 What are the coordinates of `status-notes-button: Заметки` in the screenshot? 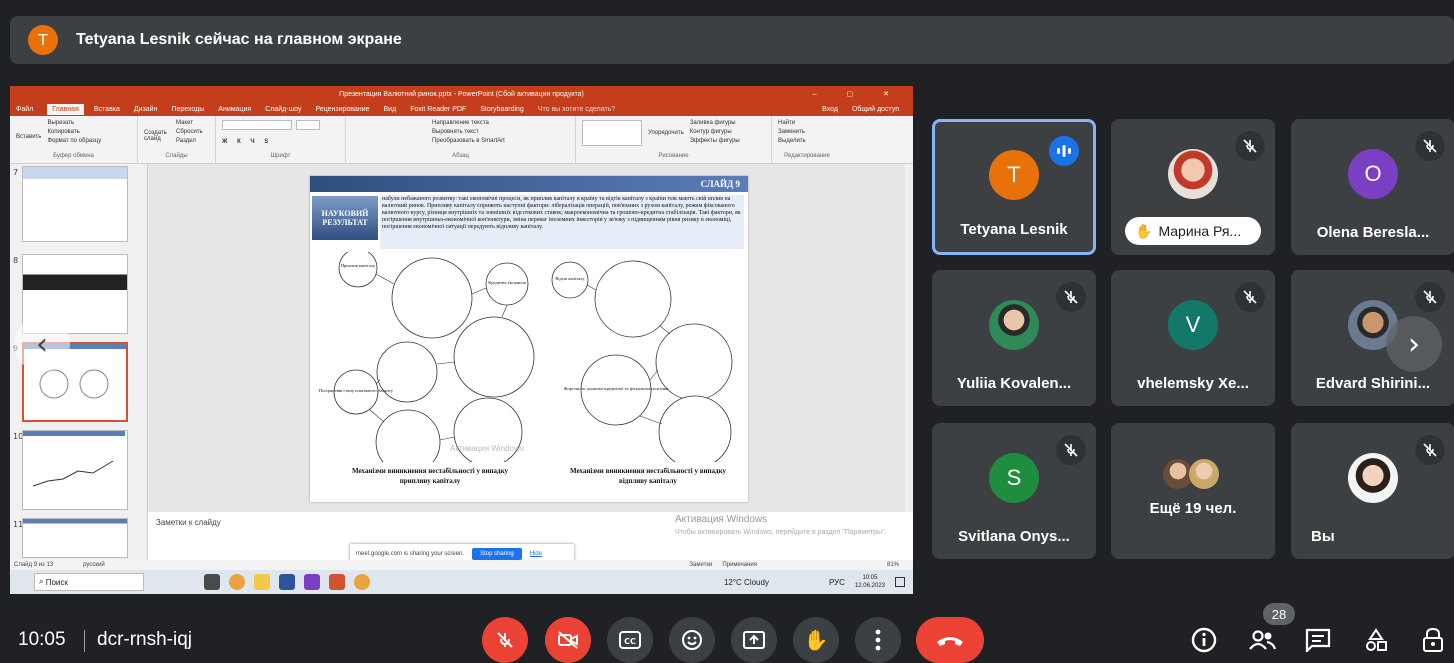 It's located at (700, 565).